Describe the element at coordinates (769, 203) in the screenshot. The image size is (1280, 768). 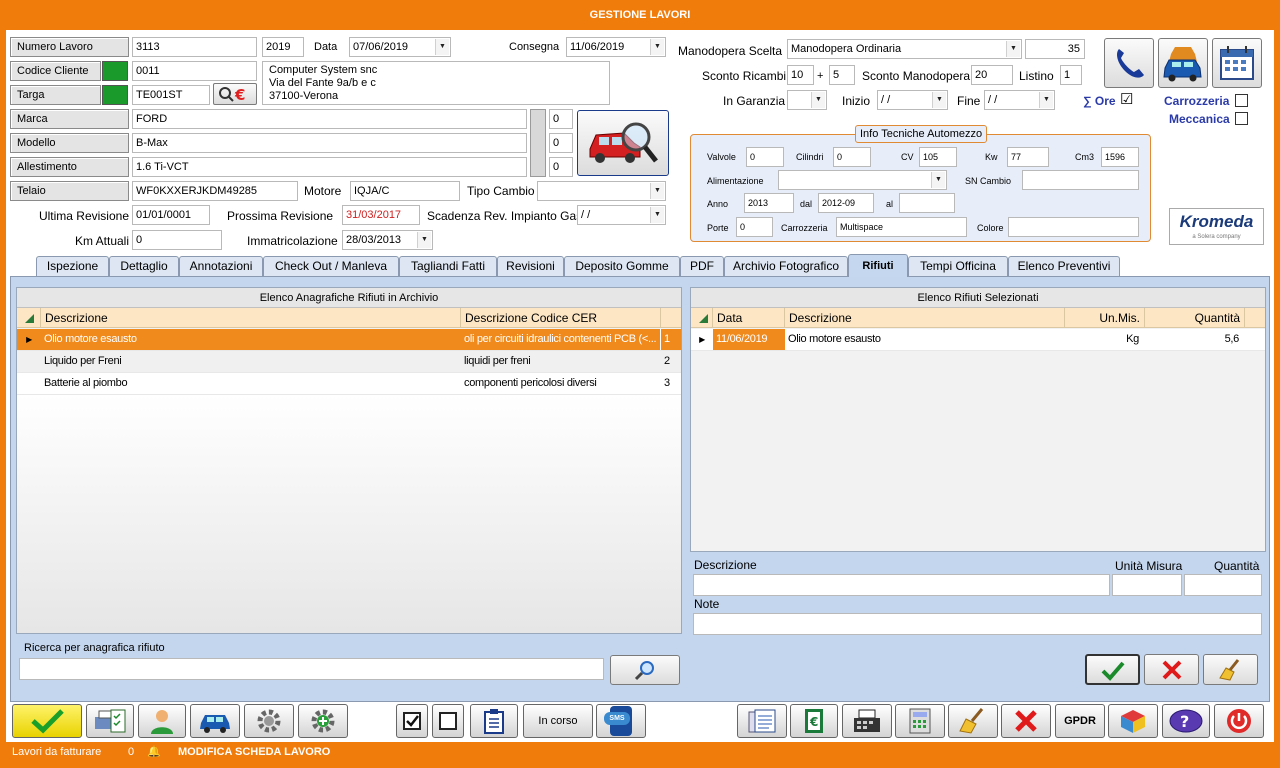
I see `anno-input: 2013` at that location.